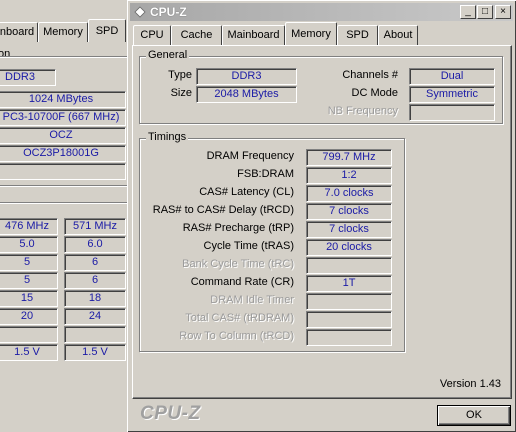 Image resolution: width=516 pixels, height=432 pixels. What do you see at coordinates (95, 226) in the screenshot?
I see `bg-spd-timing-cell: 571 MHz` at bounding box center [95, 226].